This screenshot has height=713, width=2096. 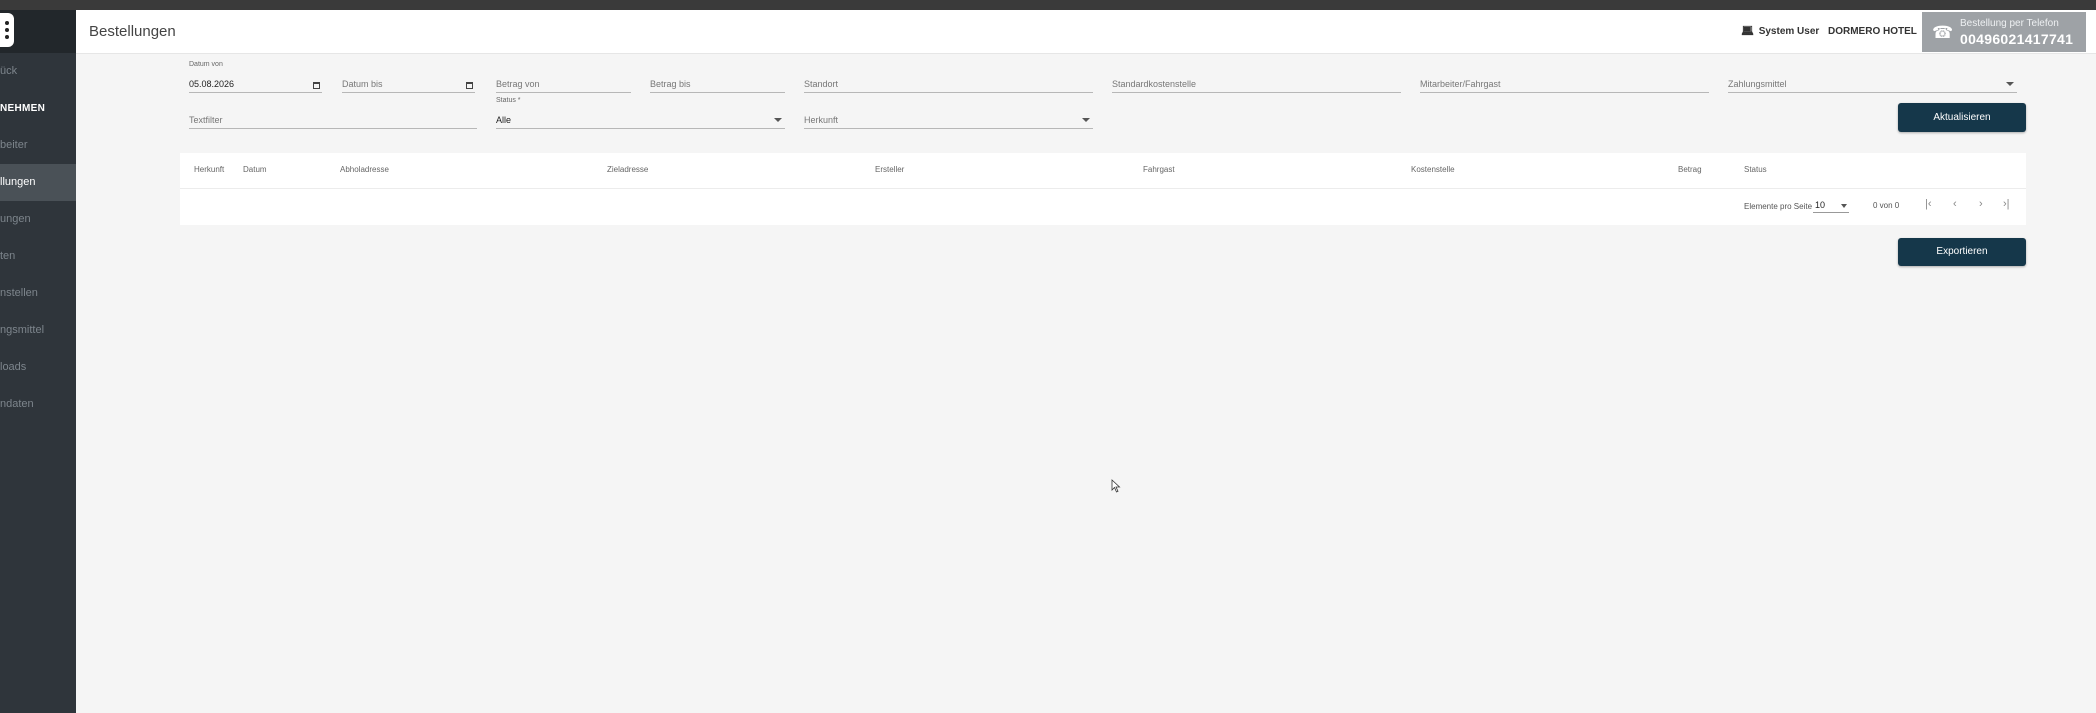 I want to click on phone-order-box: ☎ Bestellung per Telefon 00496021417741, so click(x=2004, y=32).